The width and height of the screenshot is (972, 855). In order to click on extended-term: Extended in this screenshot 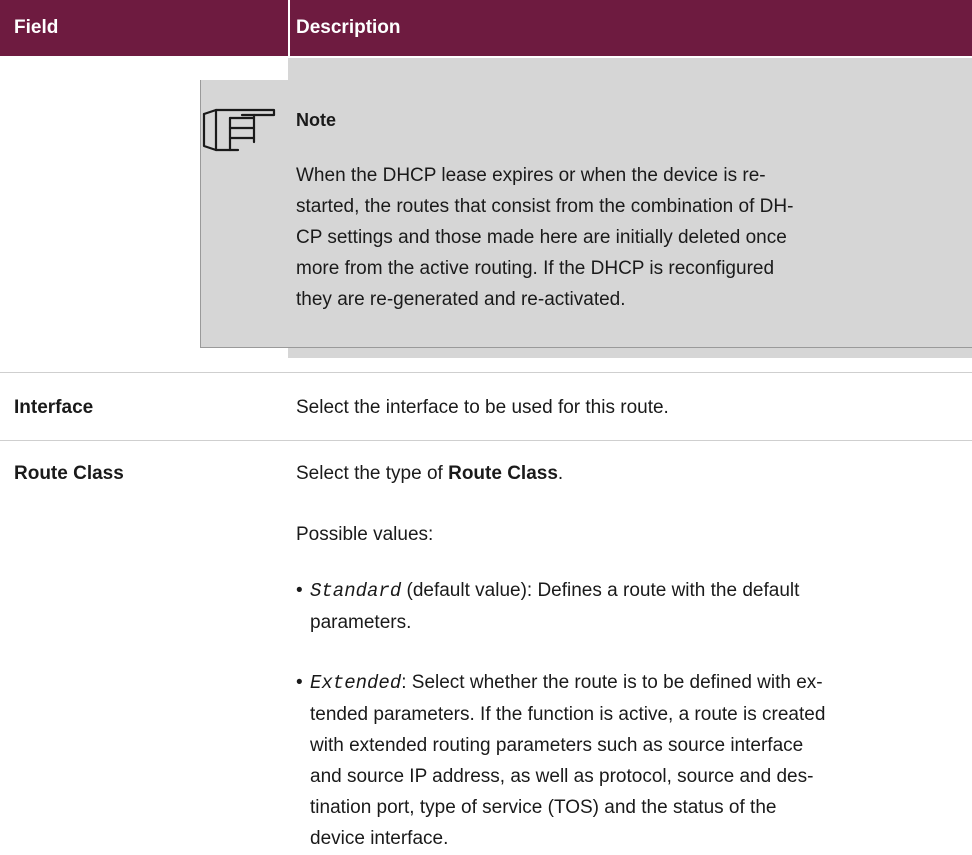, I will do `click(356, 683)`.